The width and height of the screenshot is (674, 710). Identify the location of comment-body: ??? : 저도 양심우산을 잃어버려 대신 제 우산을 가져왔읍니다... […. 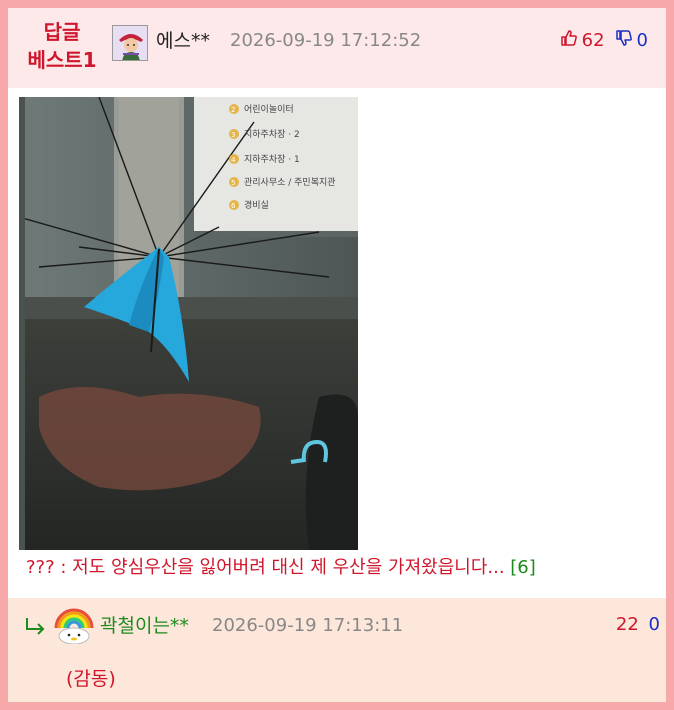
(281, 566).